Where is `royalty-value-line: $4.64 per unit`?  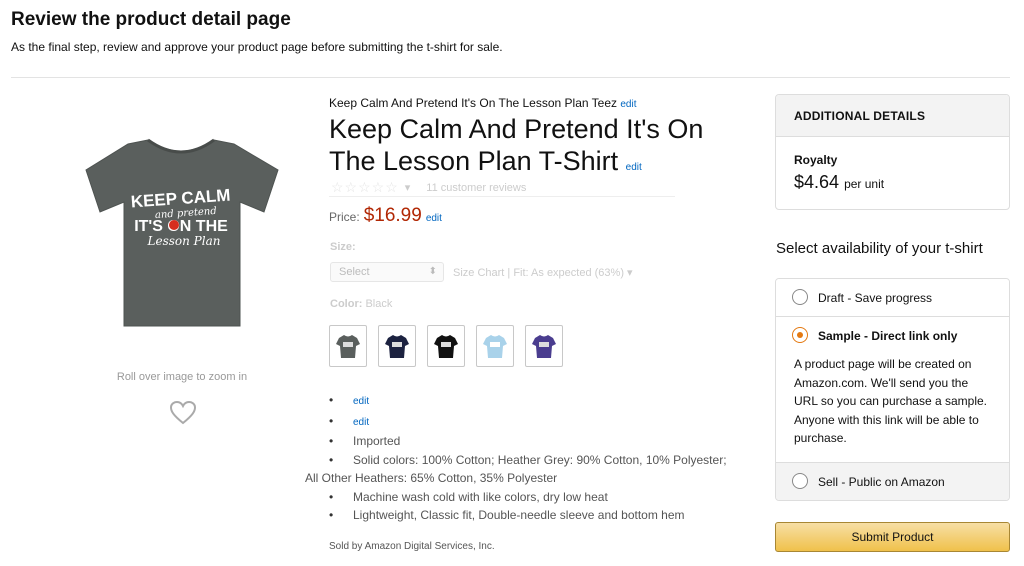 royalty-value-line: $4.64 per unit is located at coordinates (839, 182).